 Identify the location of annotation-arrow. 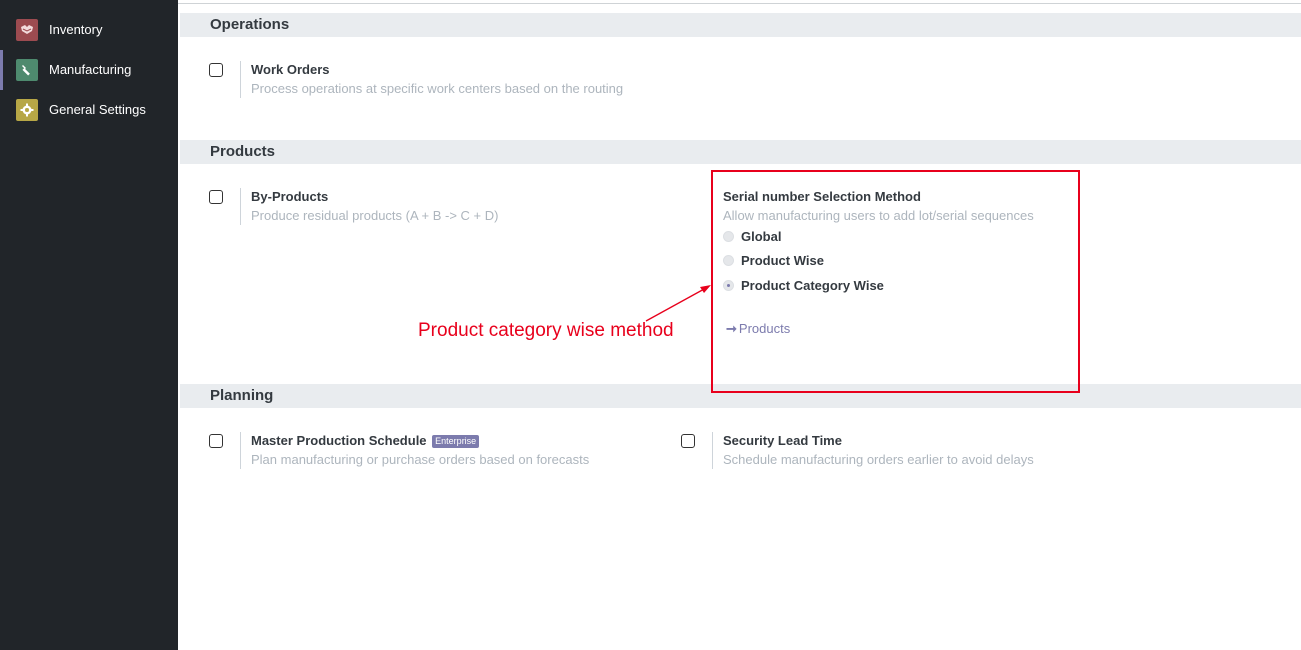
(678, 303).